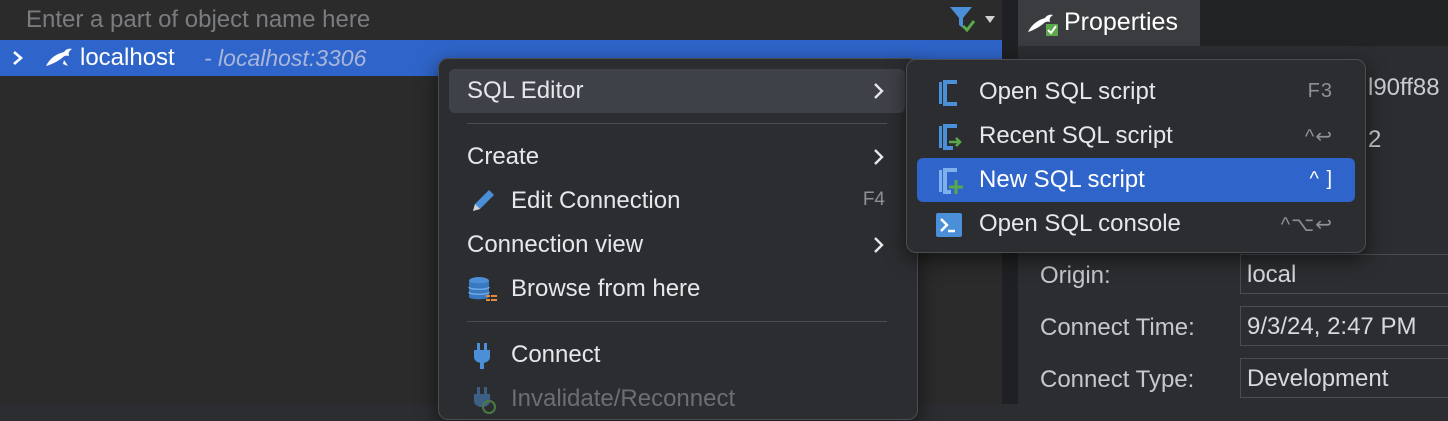  I want to click on menu-item-label: Connect, so click(556, 354).